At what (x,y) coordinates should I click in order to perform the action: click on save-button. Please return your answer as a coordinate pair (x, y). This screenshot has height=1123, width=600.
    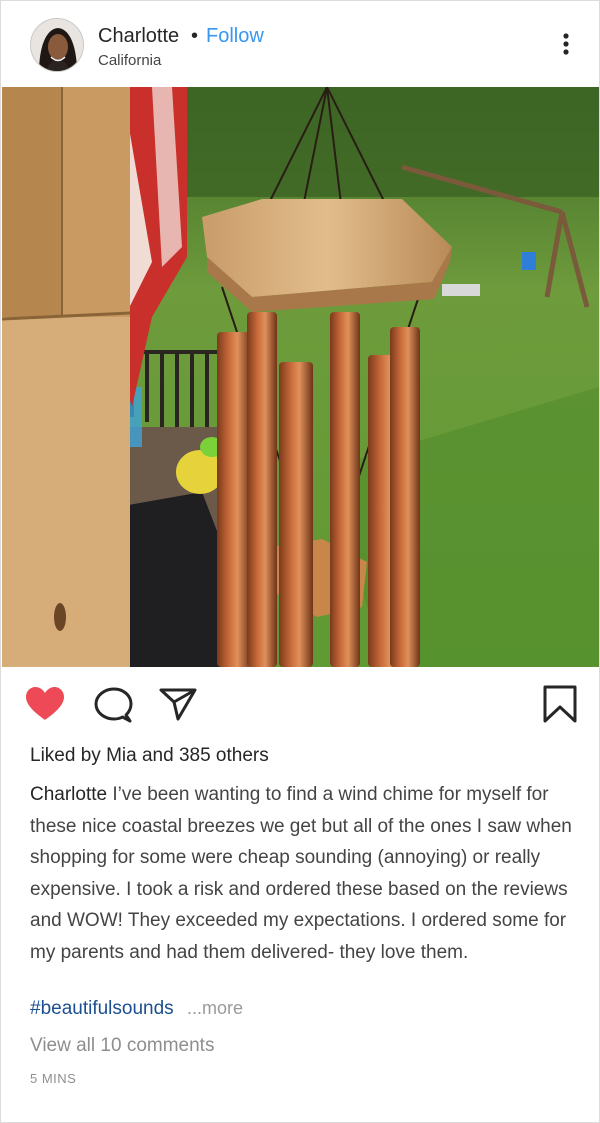
    Looking at the image, I should click on (560, 706).